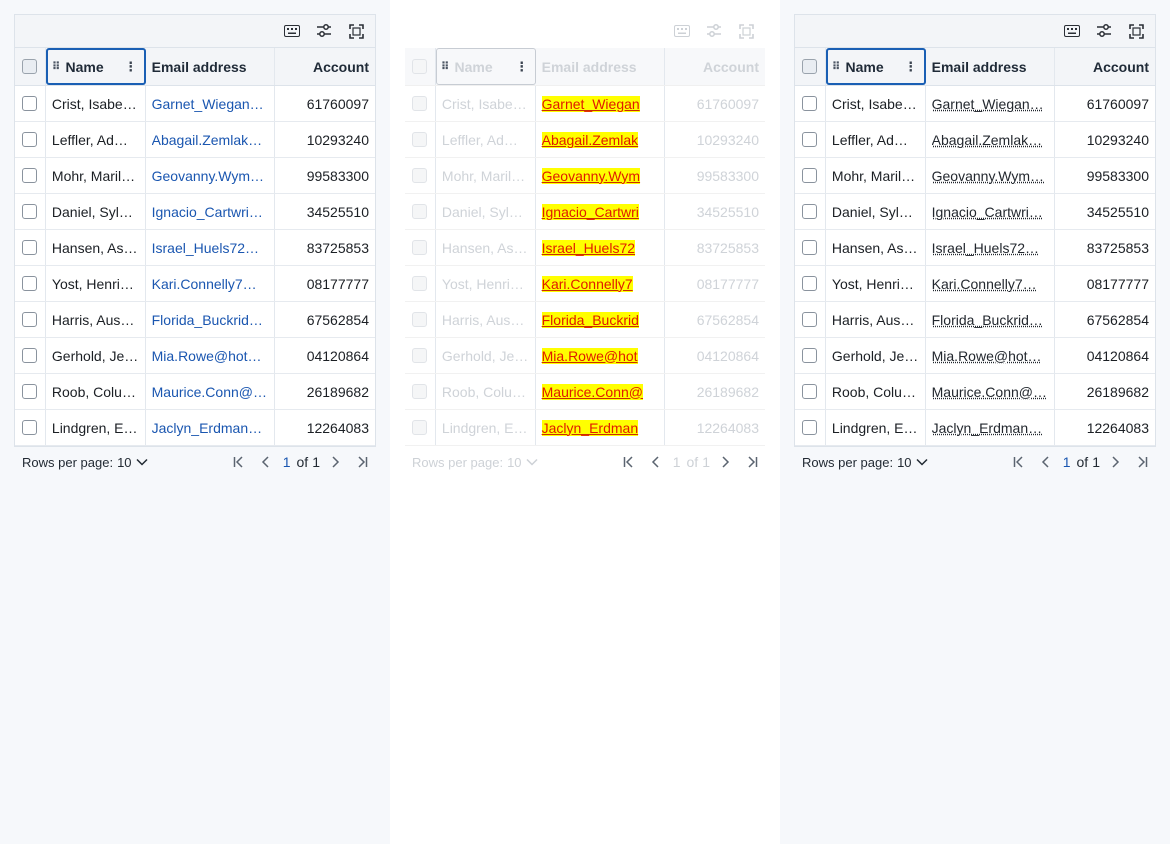 The width and height of the screenshot is (1170, 844). I want to click on email-link: Geovanny.Wym, so click(591, 175).